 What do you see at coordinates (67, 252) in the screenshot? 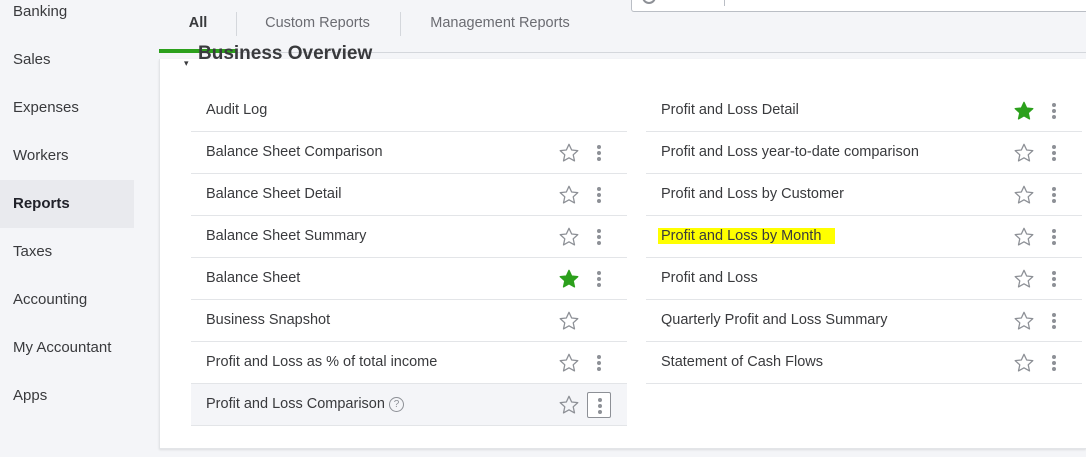
I see `nav-item-taxes: Taxes` at bounding box center [67, 252].